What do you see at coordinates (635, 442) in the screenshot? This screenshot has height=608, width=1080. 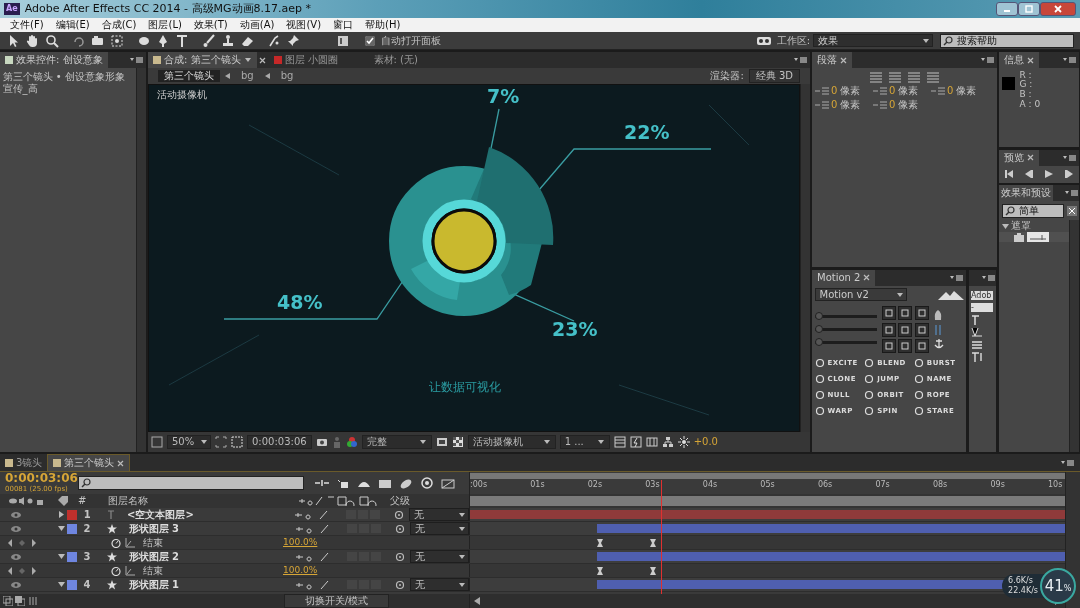 I see `fast-preview-icon` at bounding box center [635, 442].